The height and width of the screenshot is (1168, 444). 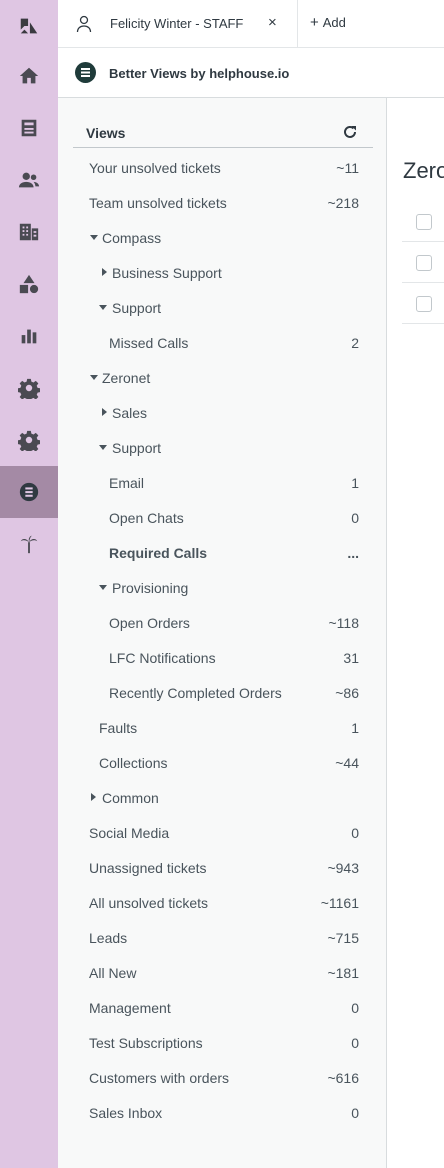 What do you see at coordinates (158, 203) in the screenshot?
I see `view-label: Team unsolved tickets` at bounding box center [158, 203].